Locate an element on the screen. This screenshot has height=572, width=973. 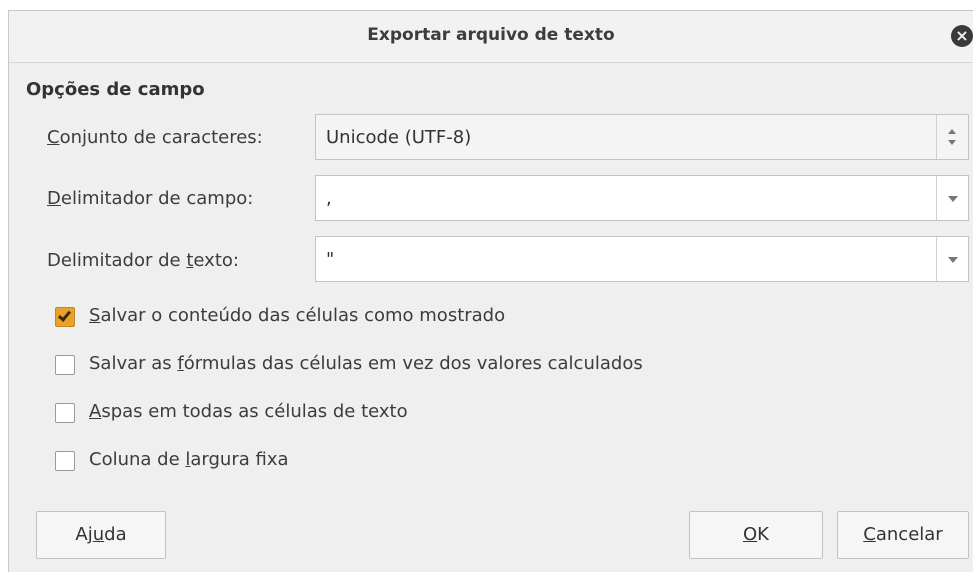
field-delimiter-dropdown-button is located at coordinates (952, 198).